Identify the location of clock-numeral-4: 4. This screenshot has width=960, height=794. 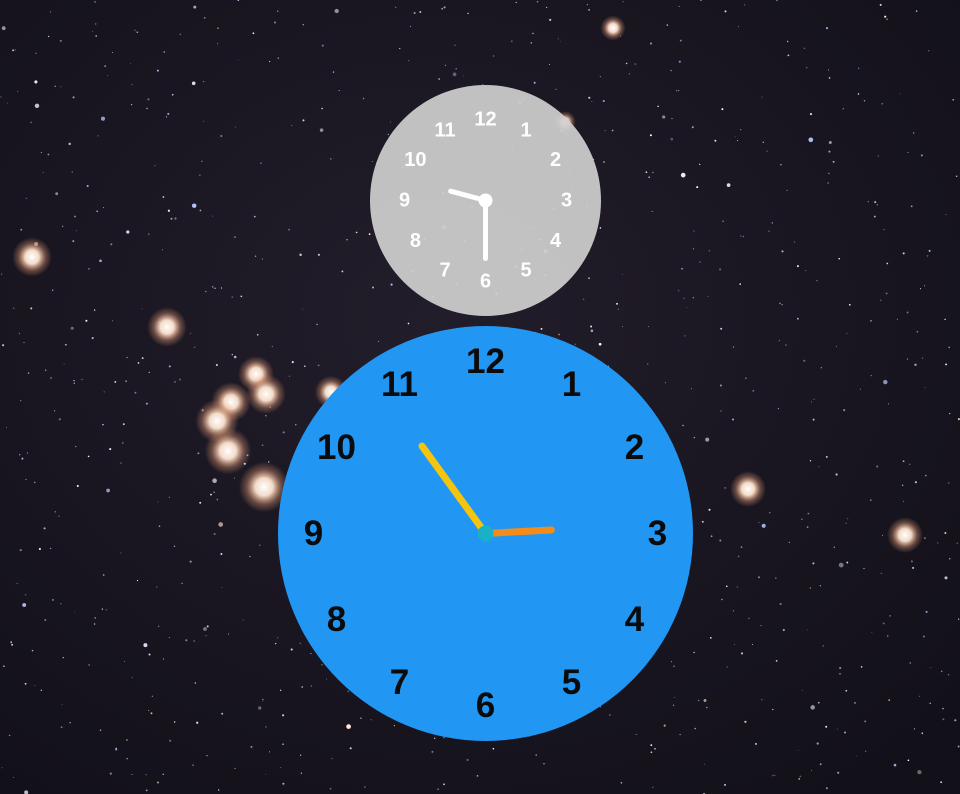
(635, 619).